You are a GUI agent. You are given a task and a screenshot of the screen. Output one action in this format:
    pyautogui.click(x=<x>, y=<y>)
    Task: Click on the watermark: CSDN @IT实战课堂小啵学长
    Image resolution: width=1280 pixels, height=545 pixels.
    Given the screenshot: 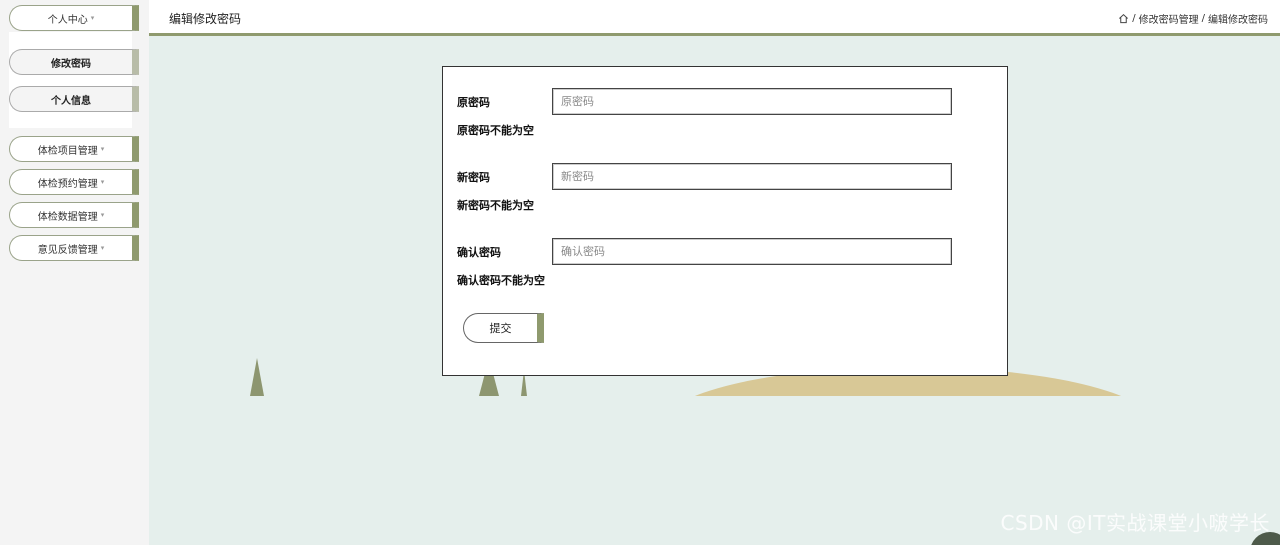 What is the action you would take?
    pyautogui.click(x=1135, y=523)
    